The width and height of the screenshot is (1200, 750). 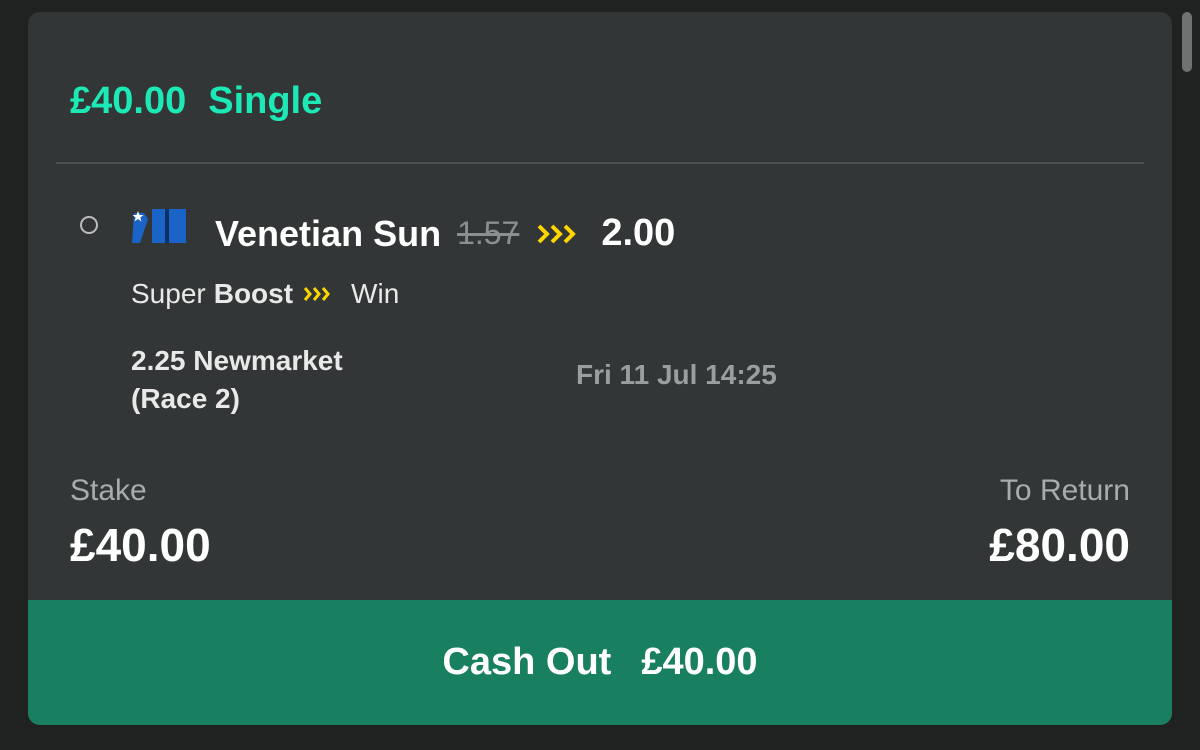 I want to click on cash-out-label: Cash Out, so click(x=527, y=662).